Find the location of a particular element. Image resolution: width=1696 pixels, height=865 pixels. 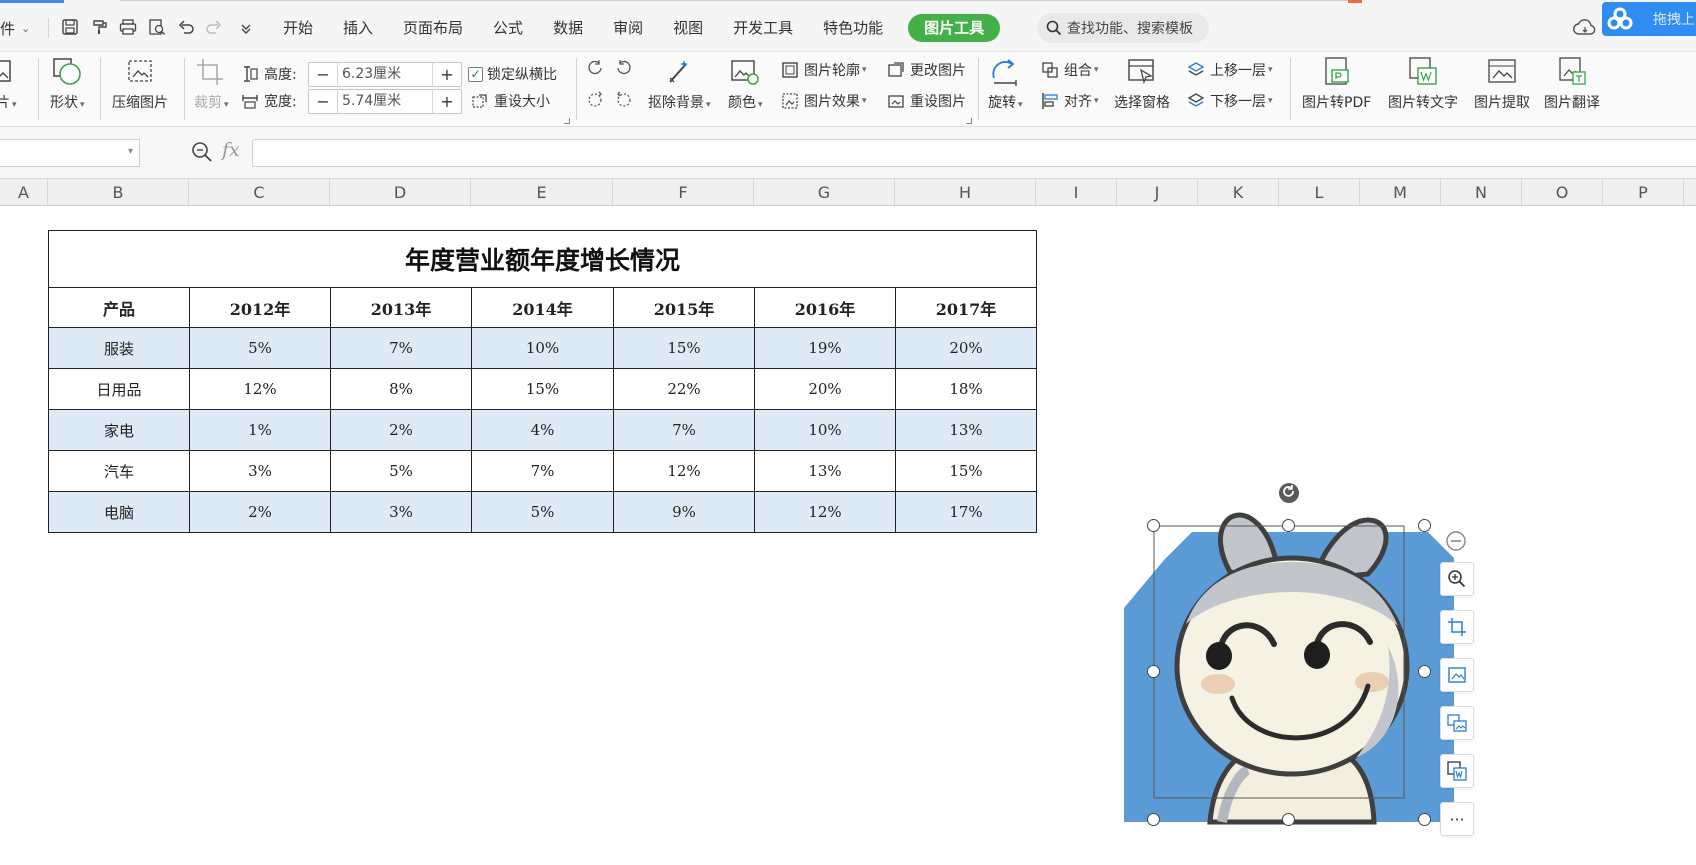

undo-icon is located at coordinates (186, 27).